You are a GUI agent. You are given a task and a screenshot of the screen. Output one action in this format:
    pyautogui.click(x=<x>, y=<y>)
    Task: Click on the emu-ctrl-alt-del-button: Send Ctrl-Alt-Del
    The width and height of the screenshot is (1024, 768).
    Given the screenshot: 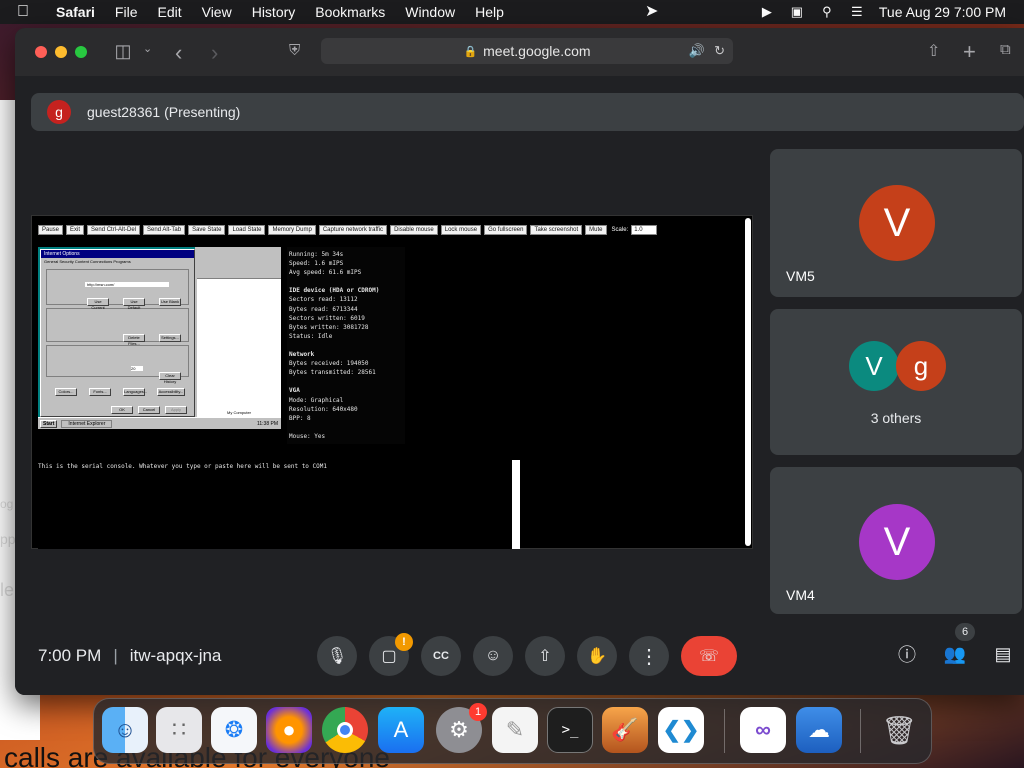 What is the action you would take?
    pyautogui.click(x=114, y=230)
    